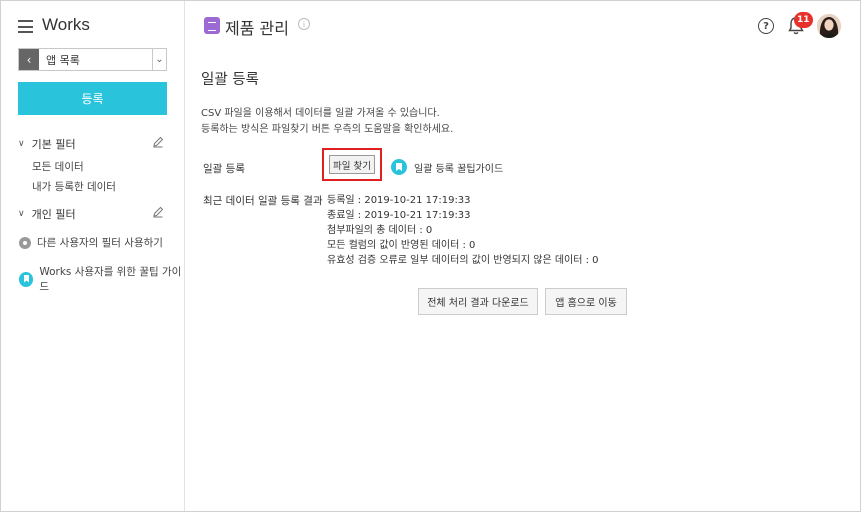  I want to click on bulk-register-label: 일괄 등록, so click(224, 169).